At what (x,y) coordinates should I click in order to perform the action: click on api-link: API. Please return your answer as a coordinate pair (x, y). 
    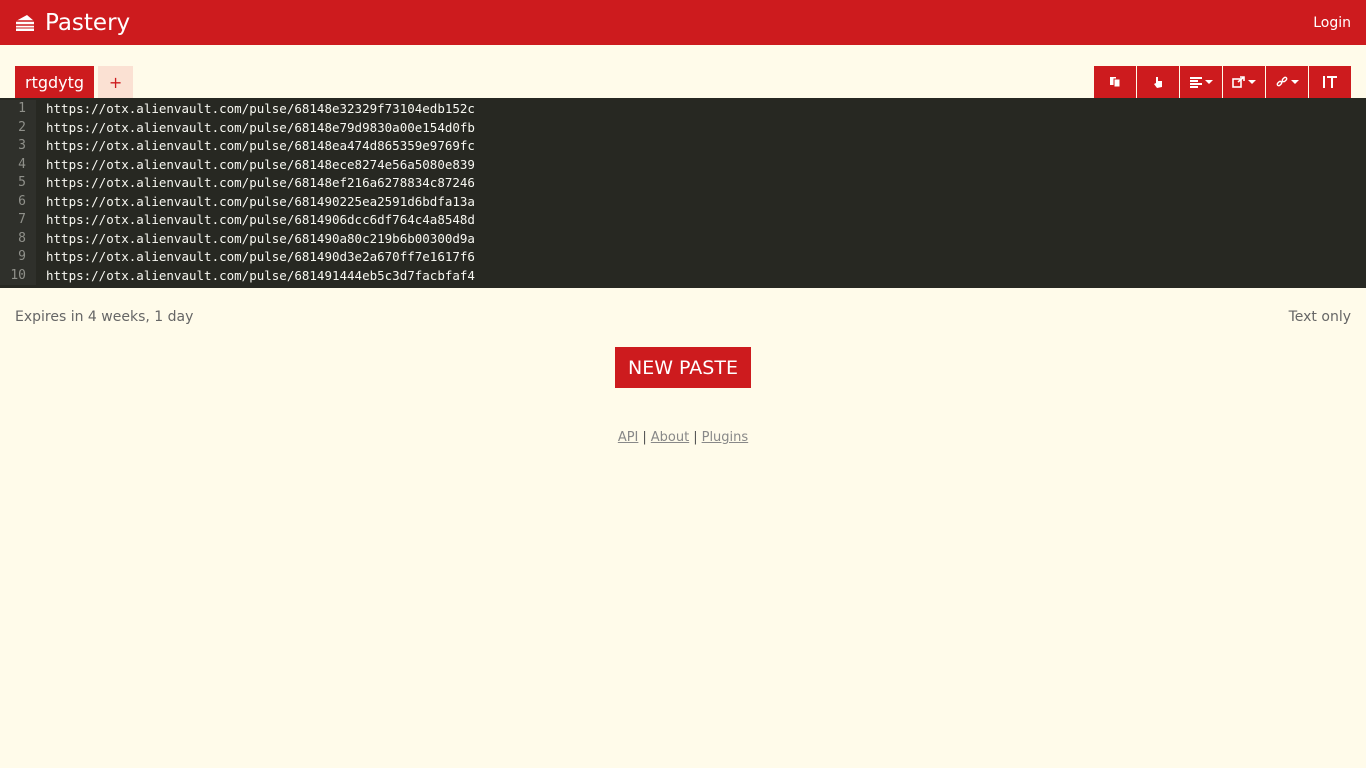
    Looking at the image, I should click on (628, 437).